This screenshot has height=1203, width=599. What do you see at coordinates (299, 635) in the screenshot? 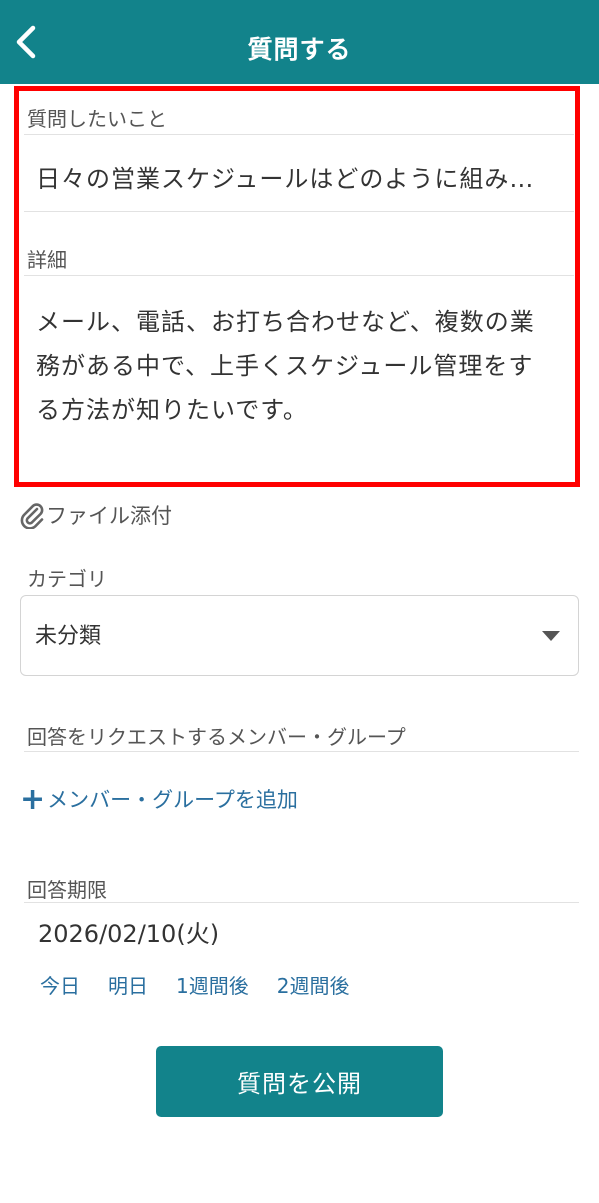
I see `category-select: 未分類` at bounding box center [299, 635].